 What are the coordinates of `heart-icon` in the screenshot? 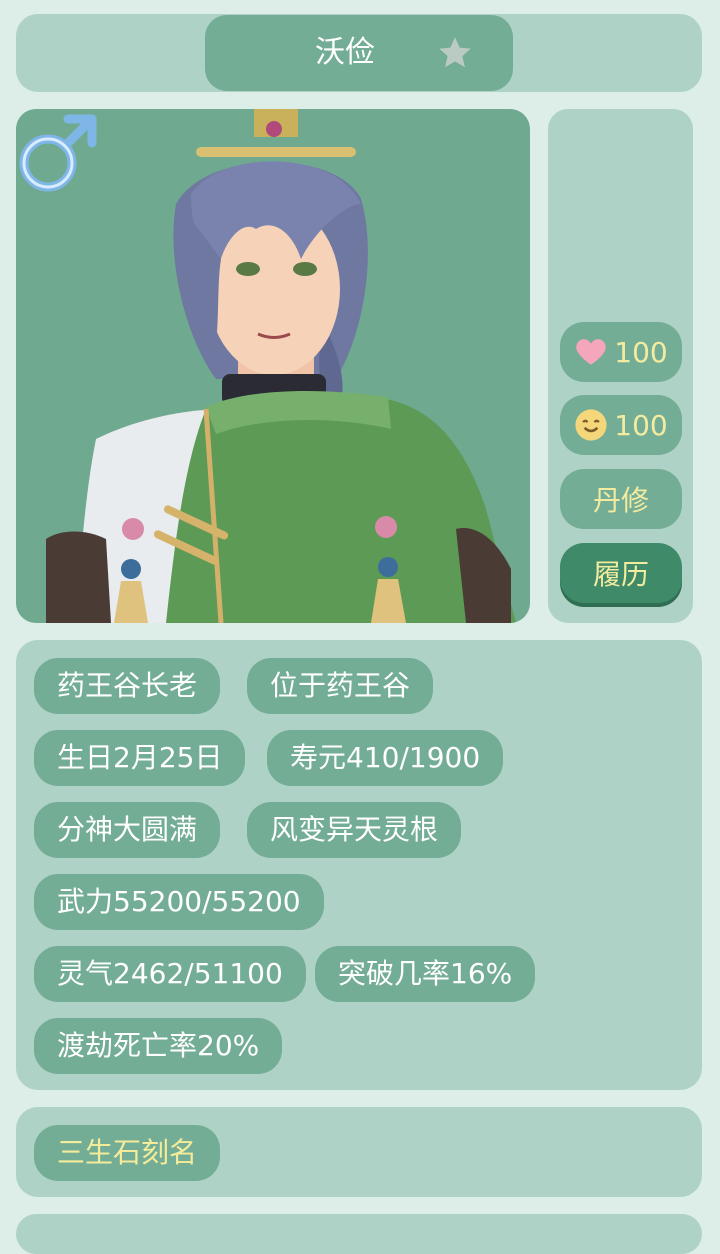 It's located at (591, 352).